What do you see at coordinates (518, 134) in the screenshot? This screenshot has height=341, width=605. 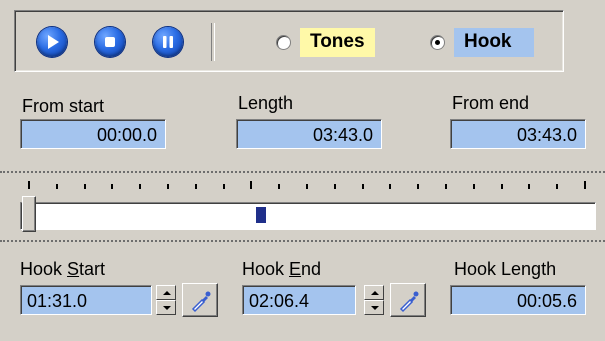 I see `from-end-field: 03:43.0` at bounding box center [518, 134].